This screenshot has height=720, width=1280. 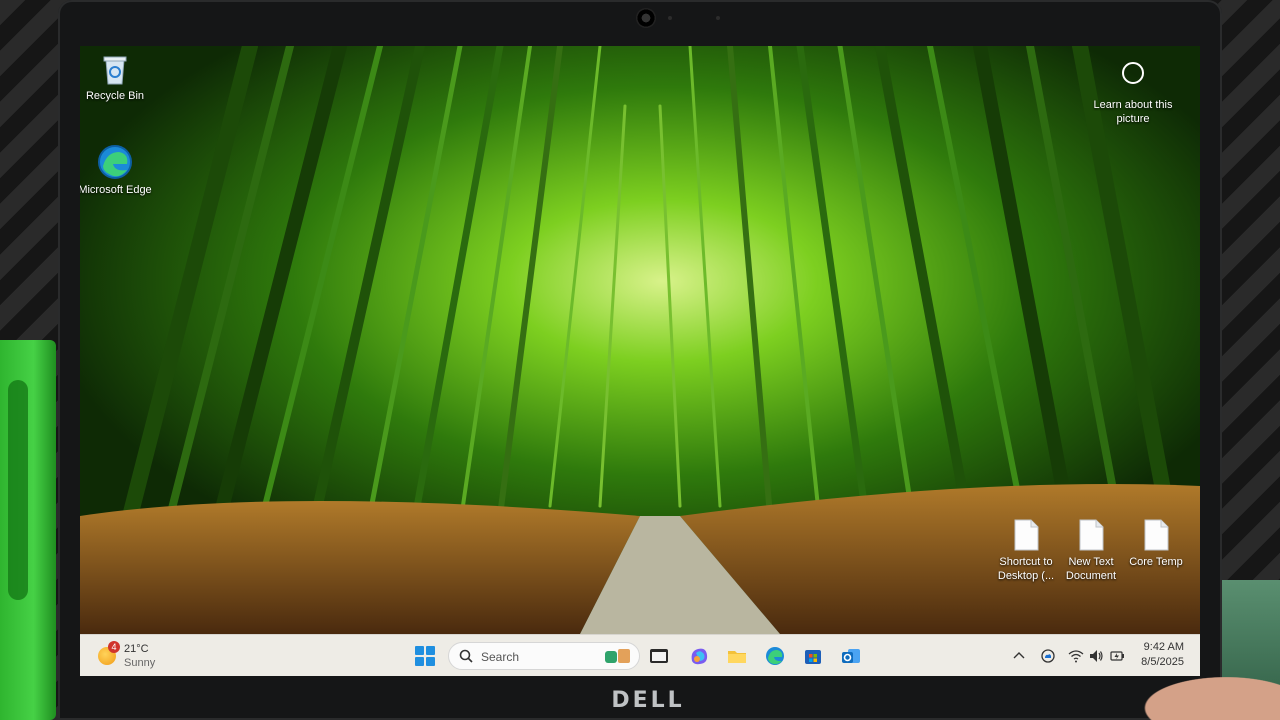 What do you see at coordinates (136, 649) in the screenshot?
I see `weather-temperature: 21°C` at bounding box center [136, 649].